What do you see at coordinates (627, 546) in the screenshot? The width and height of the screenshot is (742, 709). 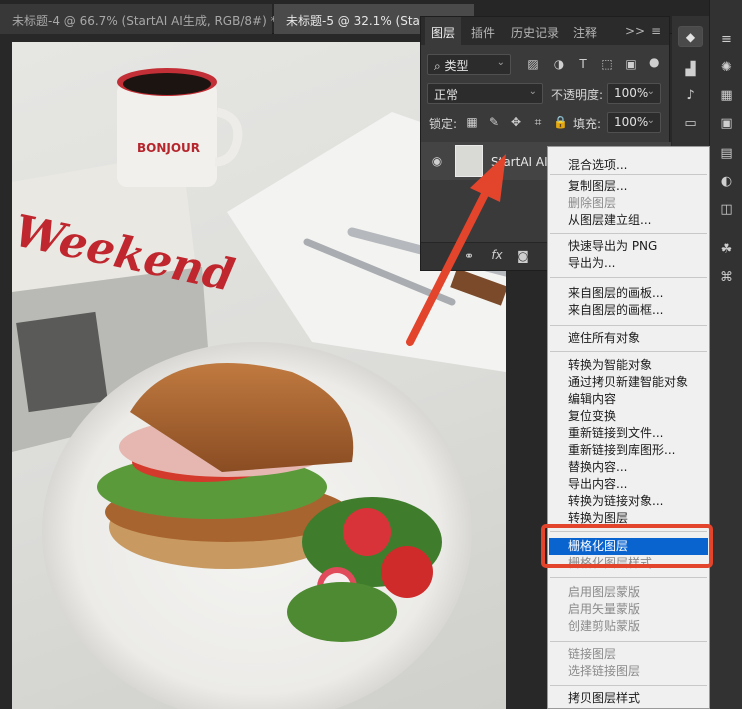 I see `annotation-highlight-box` at bounding box center [627, 546].